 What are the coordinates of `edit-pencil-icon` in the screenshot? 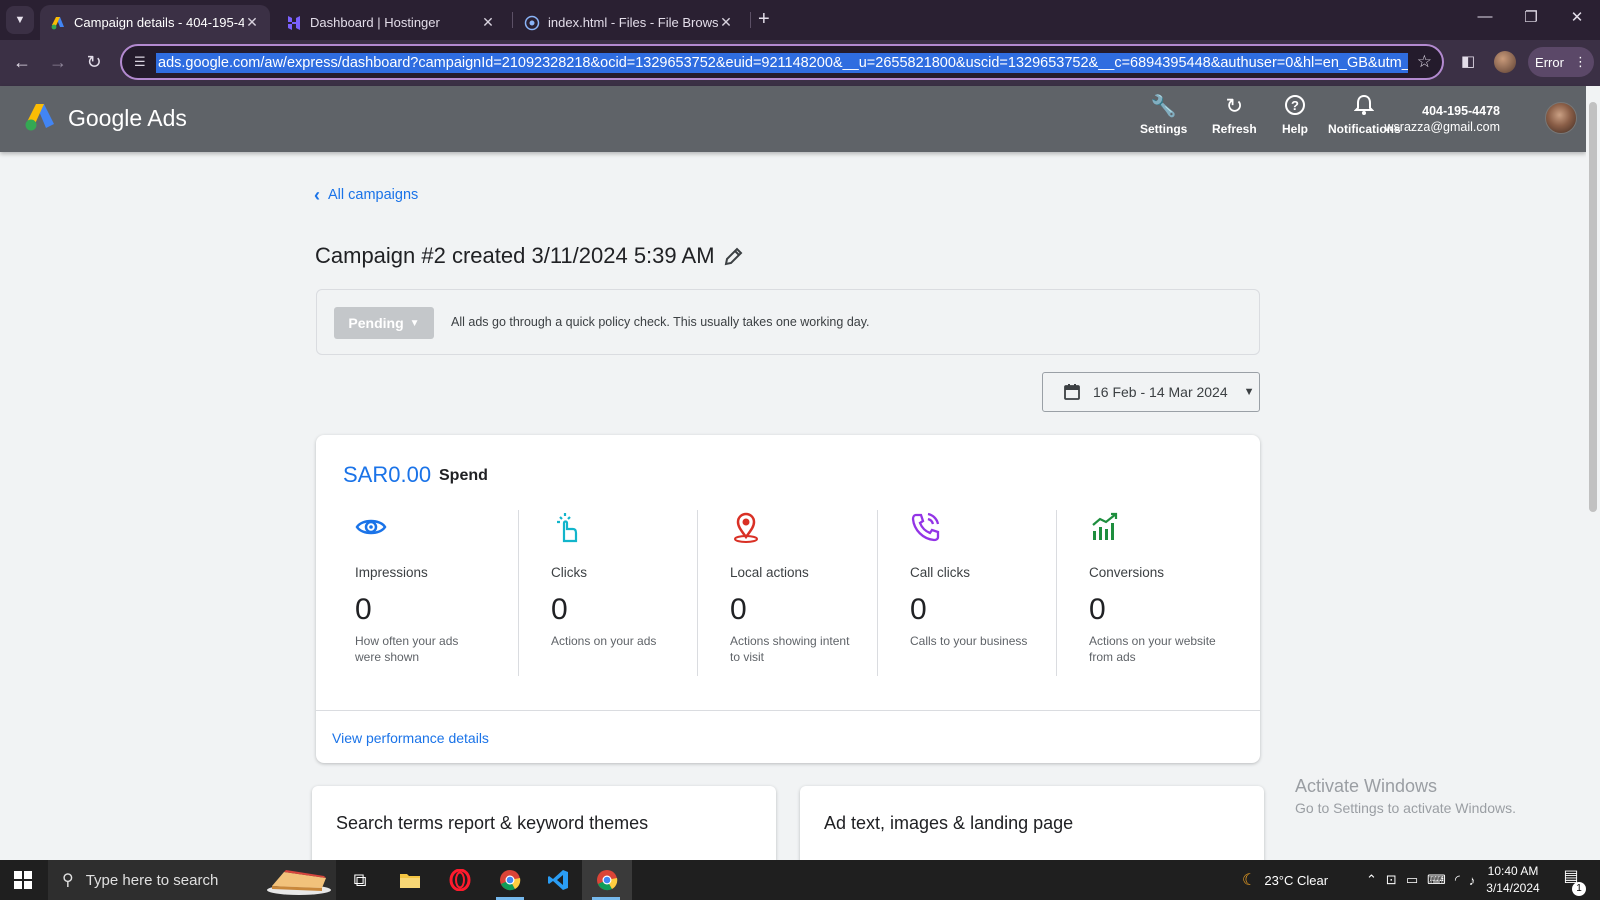 It's located at (734, 256).